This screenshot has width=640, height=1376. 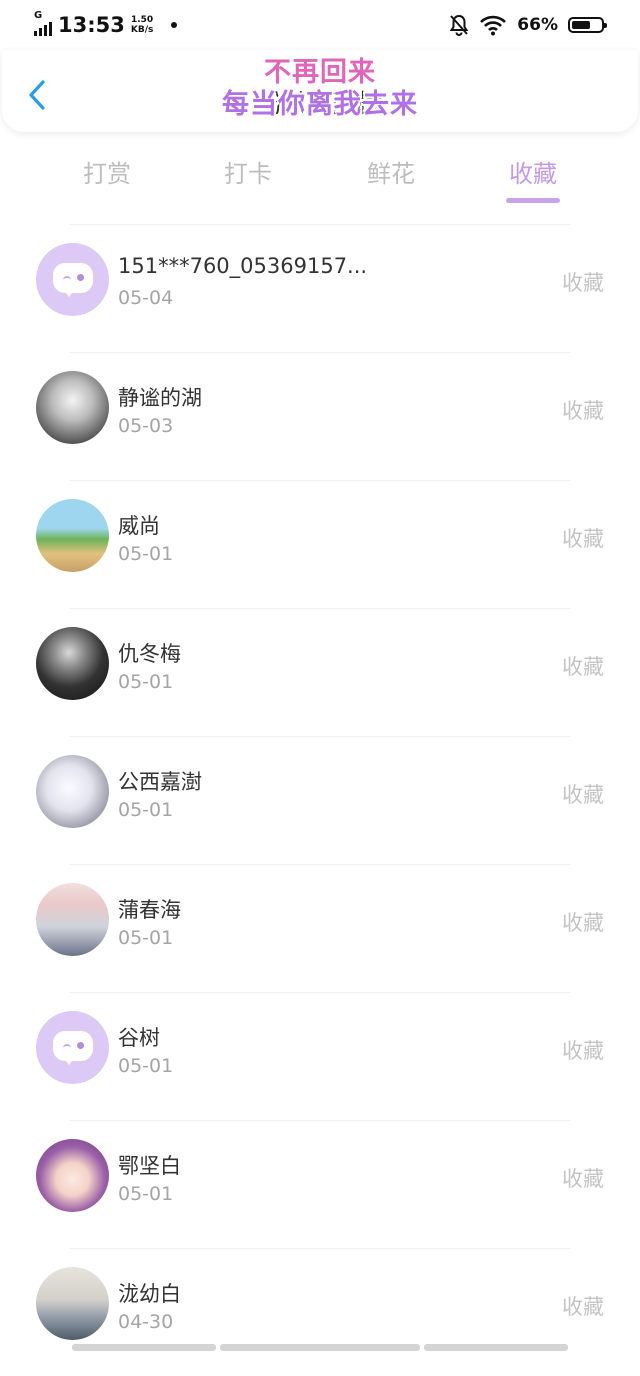 I want to click on tab-favorites: 收藏, so click(x=533, y=171).